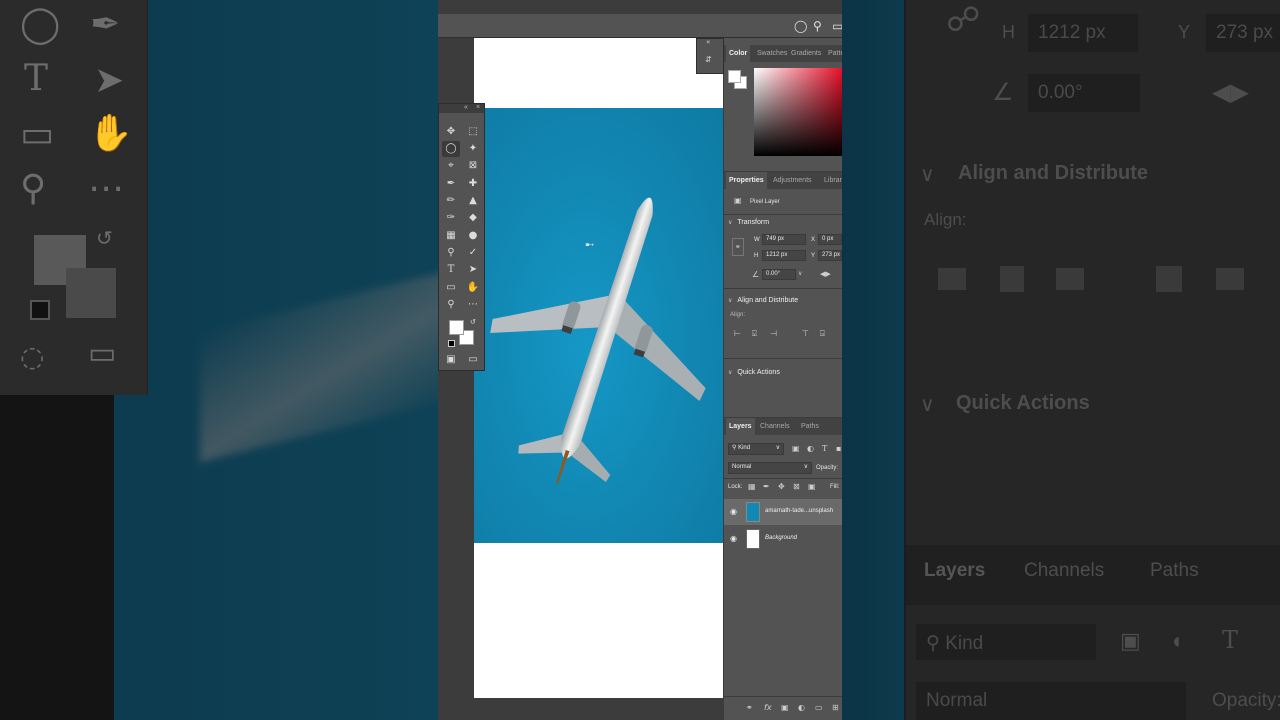 This screenshot has height=720, width=1280. What do you see at coordinates (779, 274) in the screenshot?
I see `angle-field: 0.00°` at bounding box center [779, 274].